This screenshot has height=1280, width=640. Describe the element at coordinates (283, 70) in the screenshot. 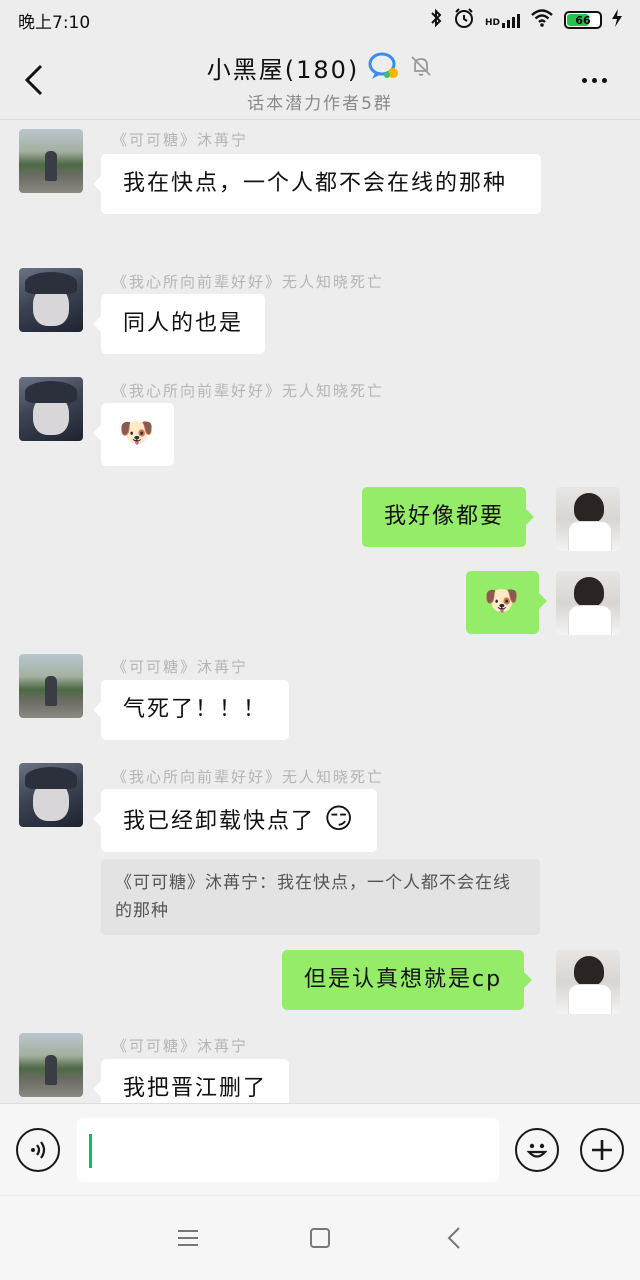

I see `chat-title: 小黑屋(180)` at that location.